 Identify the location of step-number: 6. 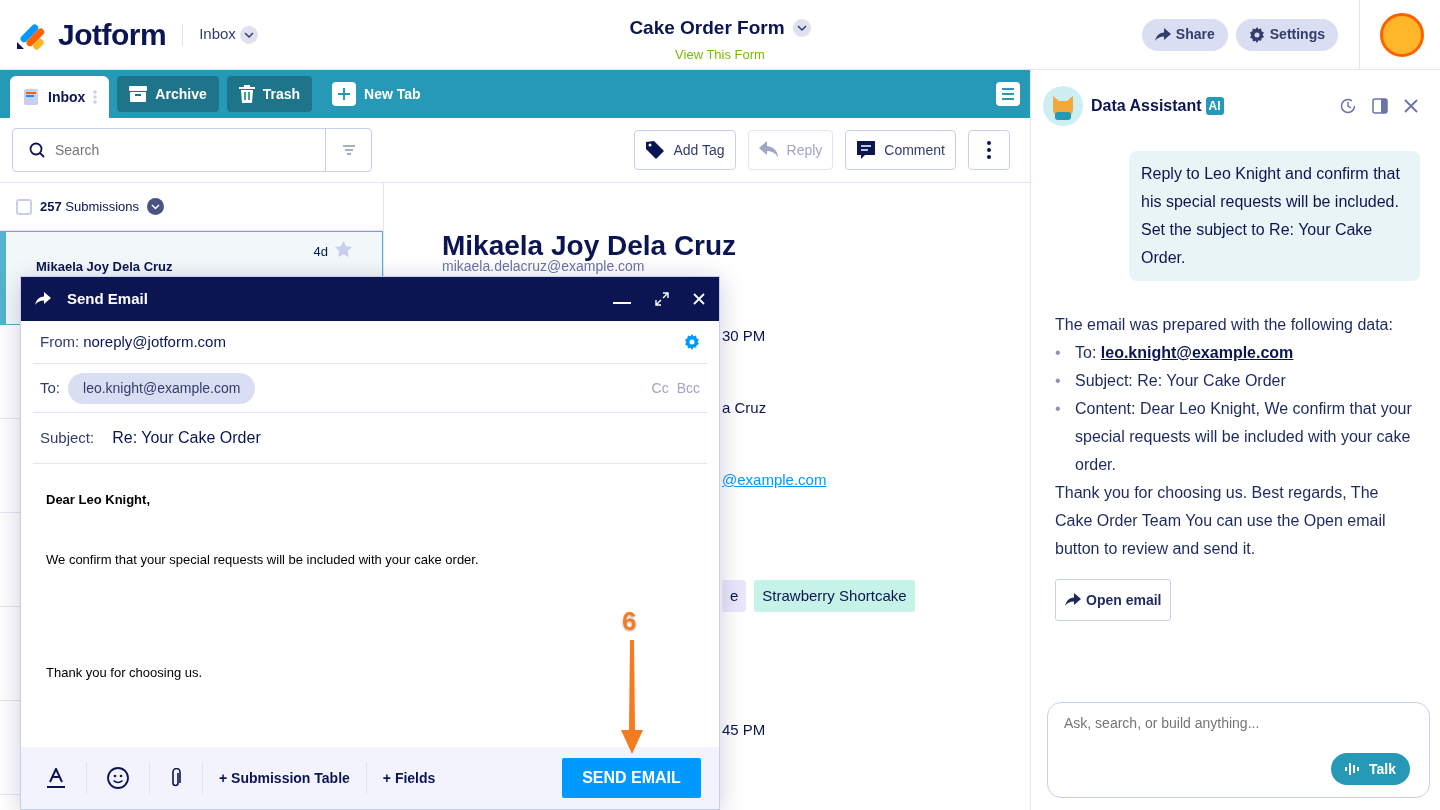
(629, 621).